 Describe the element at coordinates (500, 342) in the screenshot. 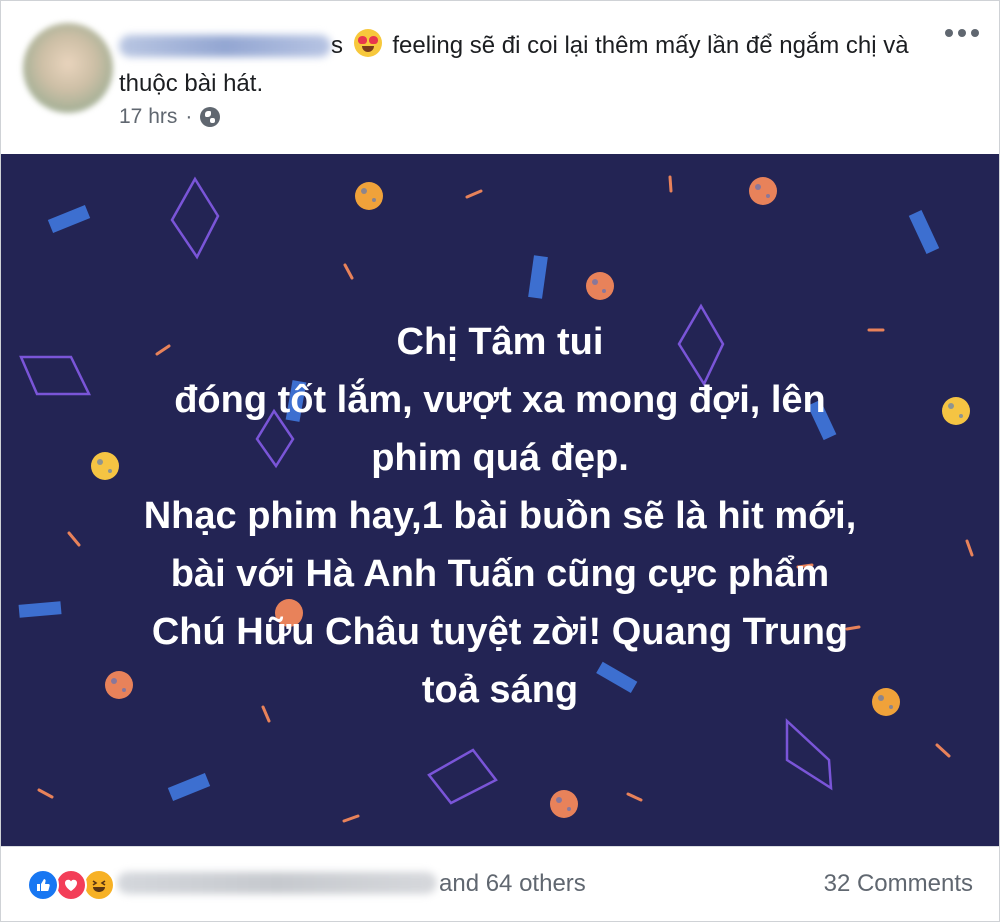

I see `post-text-line: Chị Tâm tui` at that location.